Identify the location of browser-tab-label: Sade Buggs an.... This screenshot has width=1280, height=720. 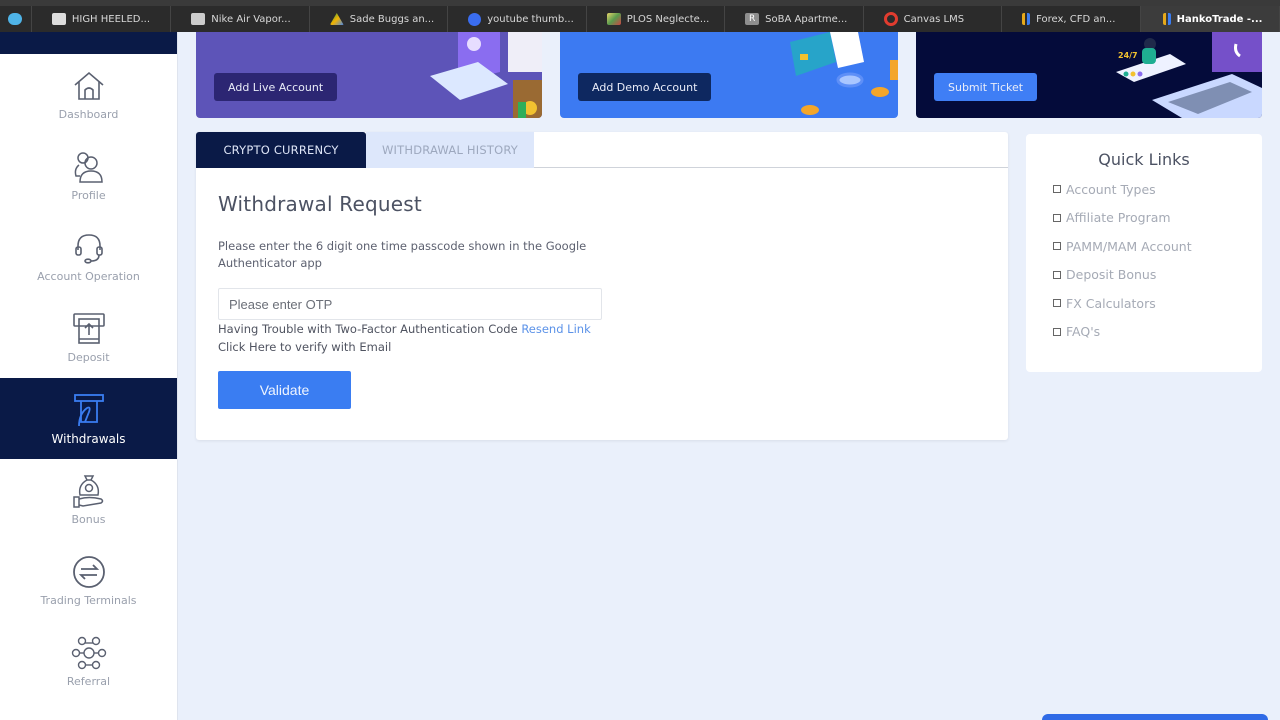
(392, 19).